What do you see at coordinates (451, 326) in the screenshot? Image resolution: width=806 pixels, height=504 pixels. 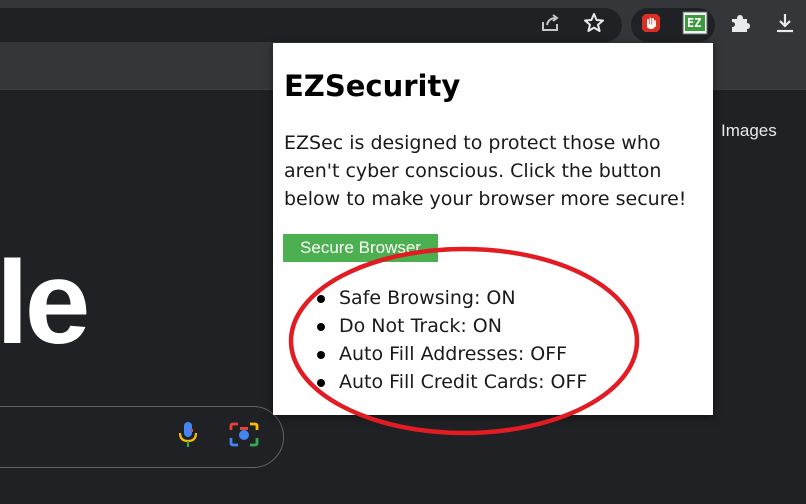 I see `status-do-not-track: Do Not Track: ON` at bounding box center [451, 326].